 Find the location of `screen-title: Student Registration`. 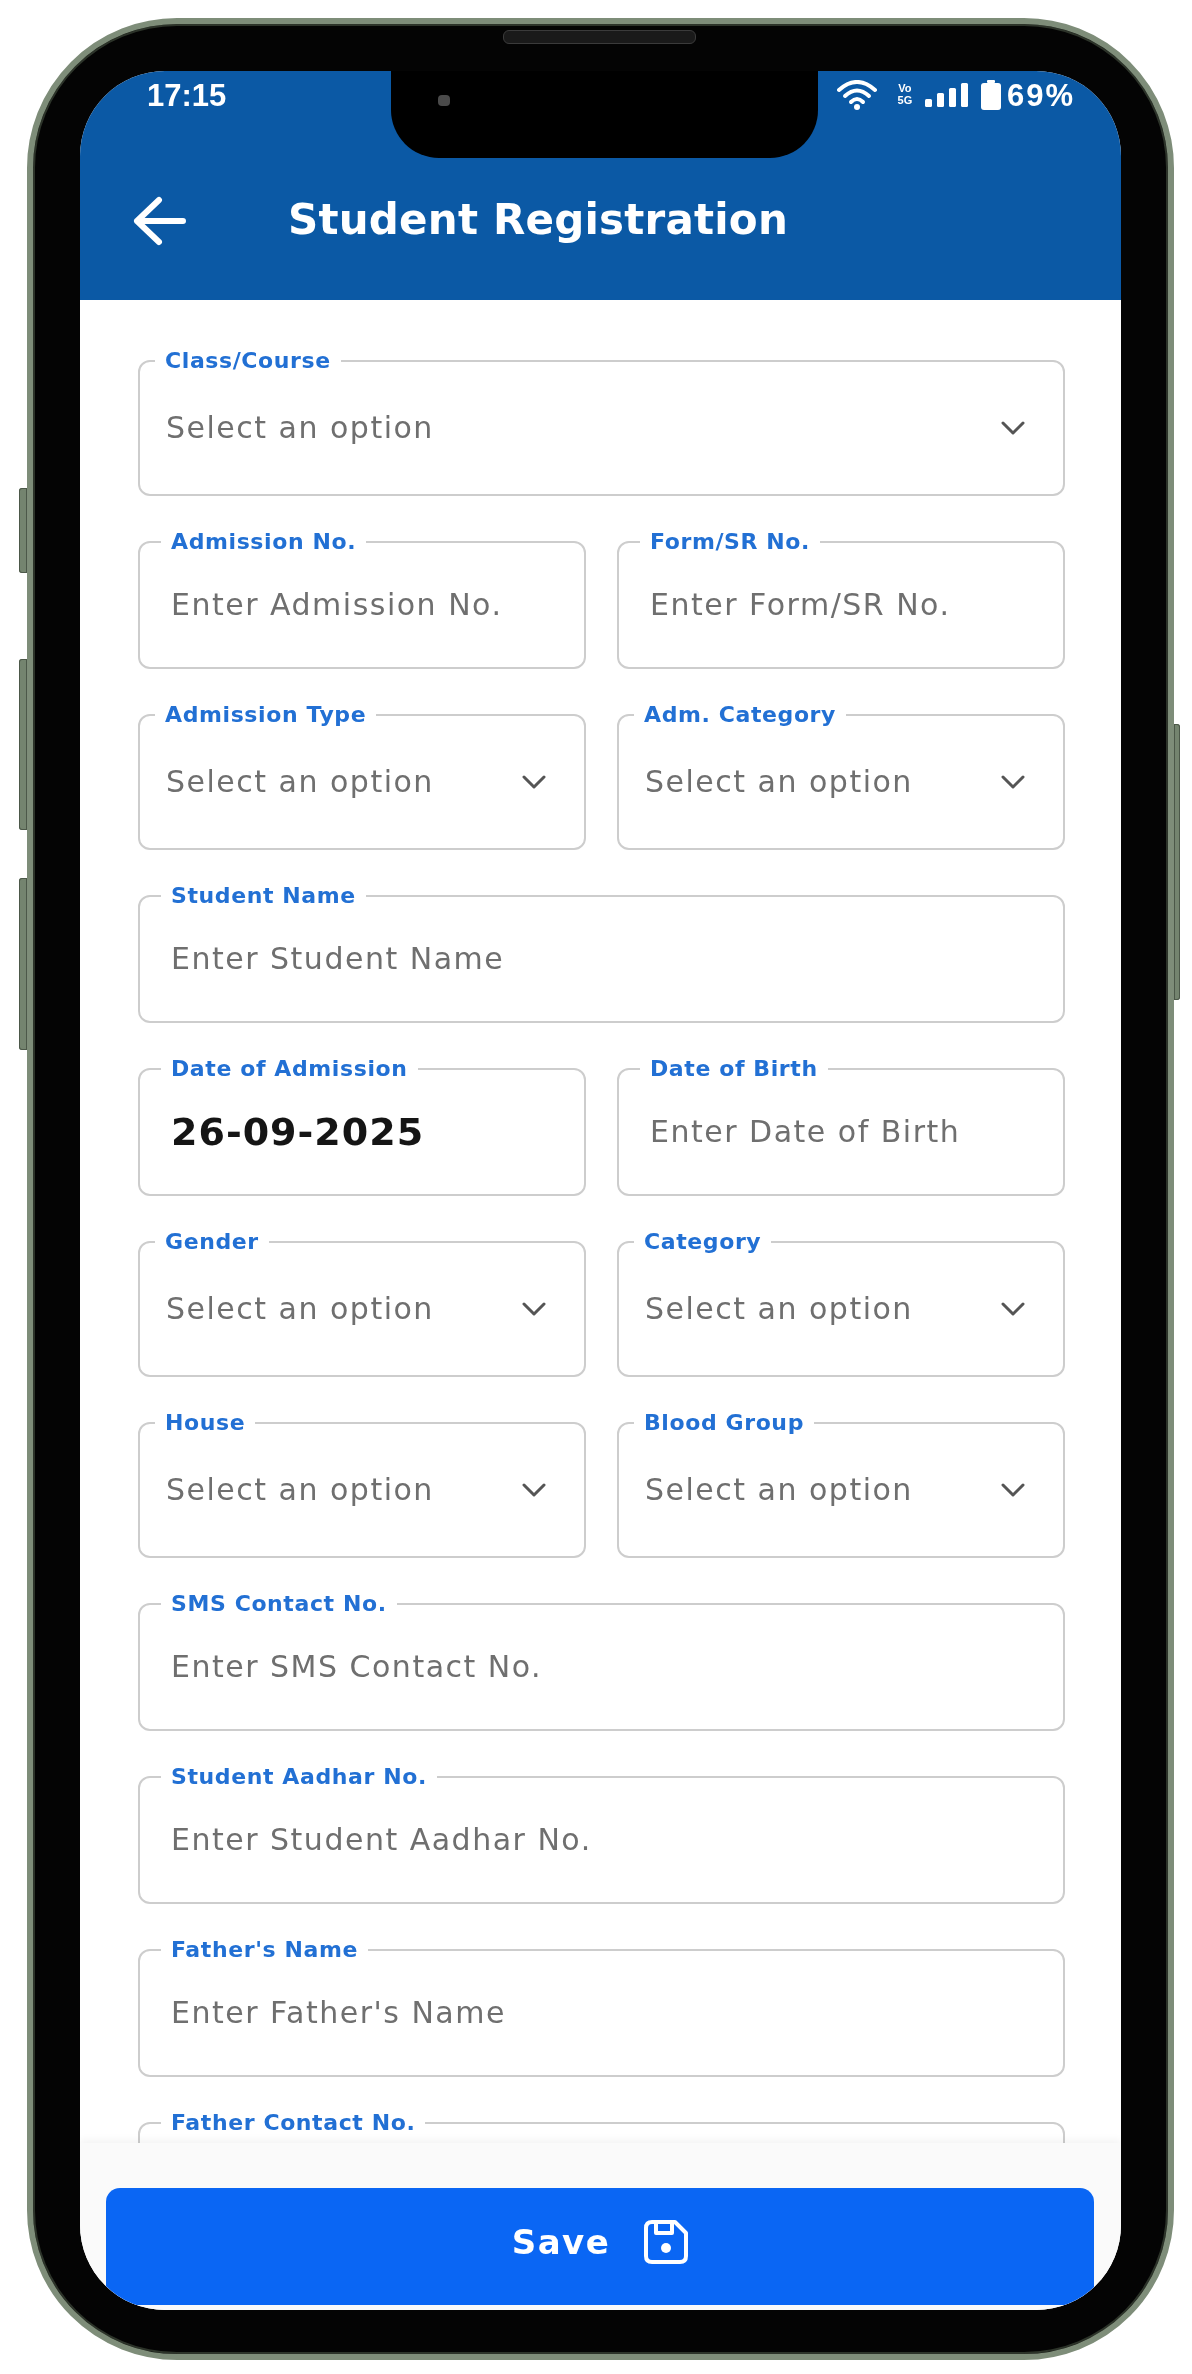

screen-title: Student Registration is located at coordinates (538, 220).